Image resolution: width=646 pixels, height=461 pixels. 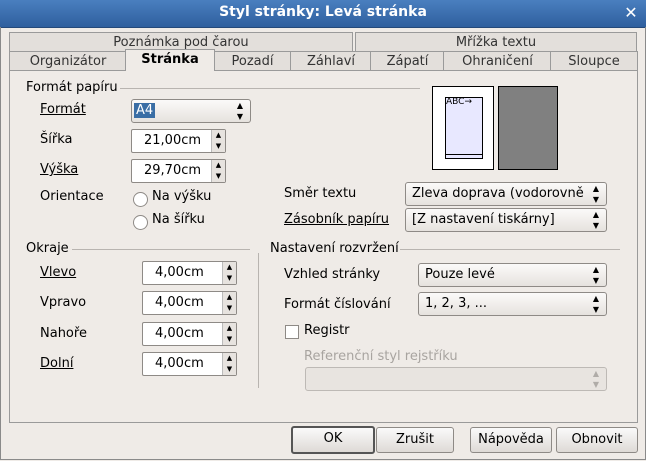 I want to click on width-field: 21,00cm ▲ ▼, so click(x=178, y=141).